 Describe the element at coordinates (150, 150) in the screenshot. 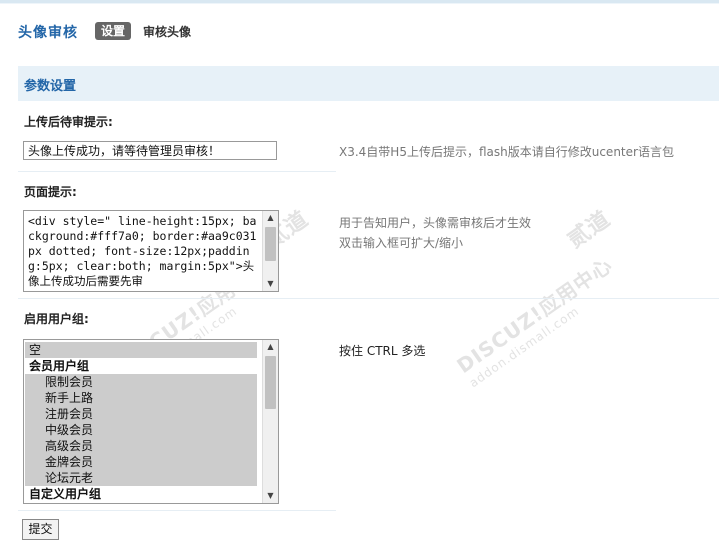

I see `upload-prompt-input` at that location.